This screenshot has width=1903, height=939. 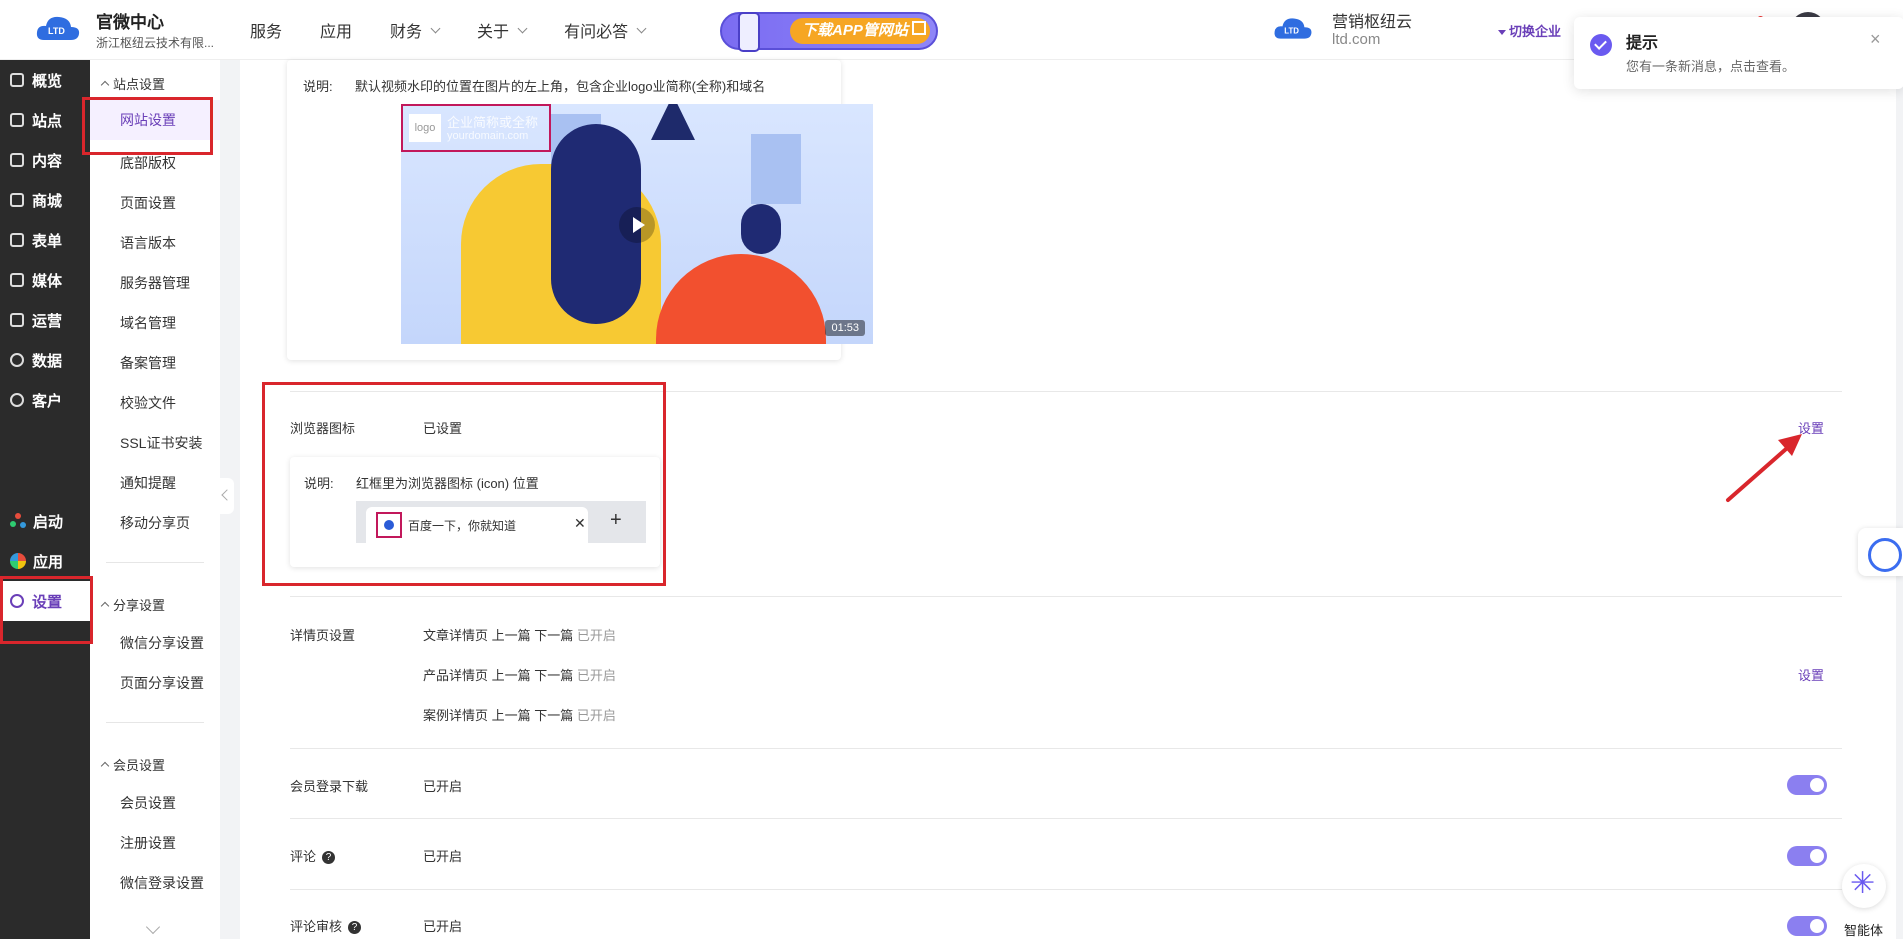 What do you see at coordinates (18, 521) in the screenshot?
I see `launch-dots-icon` at bounding box center [18, 521].